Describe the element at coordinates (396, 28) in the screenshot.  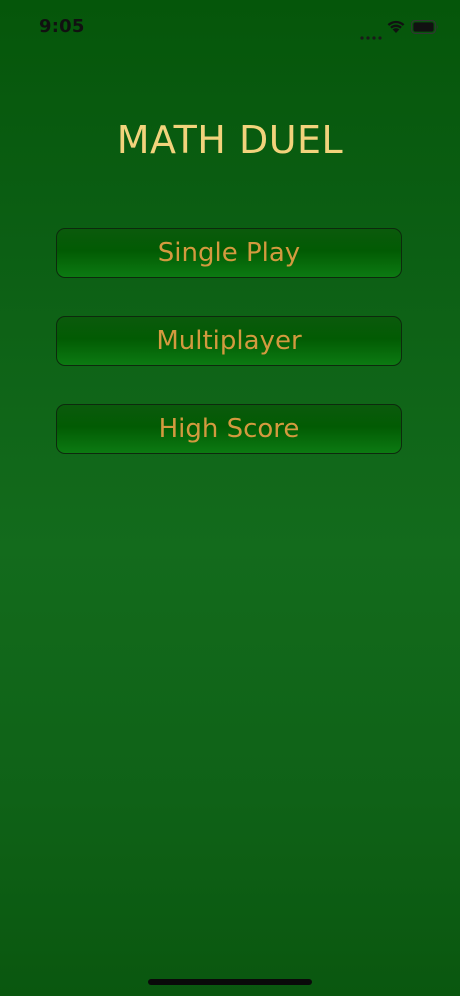
I see `wifi-icon` at that location.